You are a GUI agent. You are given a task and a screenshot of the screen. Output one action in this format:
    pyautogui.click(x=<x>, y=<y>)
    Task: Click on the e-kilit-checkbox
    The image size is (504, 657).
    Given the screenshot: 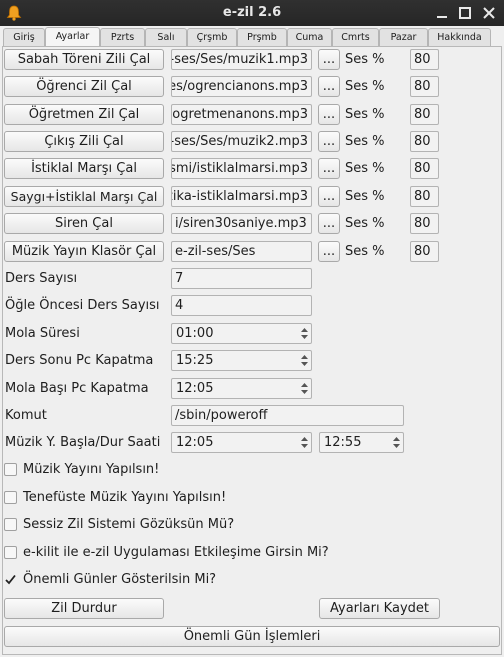 What is the action you would take?
    pyautogui.click(x=10, y=552)
    